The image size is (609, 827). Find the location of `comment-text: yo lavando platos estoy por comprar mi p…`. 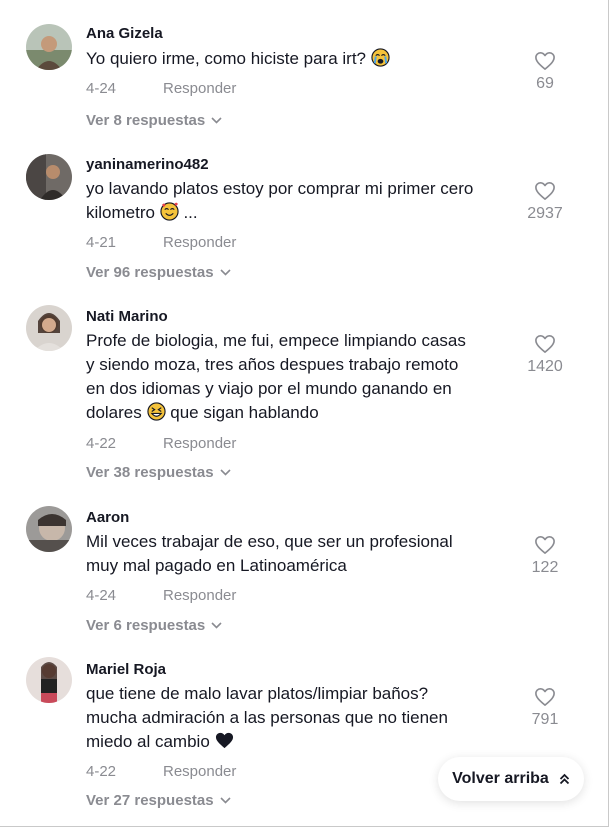

comment-text: yo lavando platos estoy por comprar mi p… is located at coordinates (306, 201).